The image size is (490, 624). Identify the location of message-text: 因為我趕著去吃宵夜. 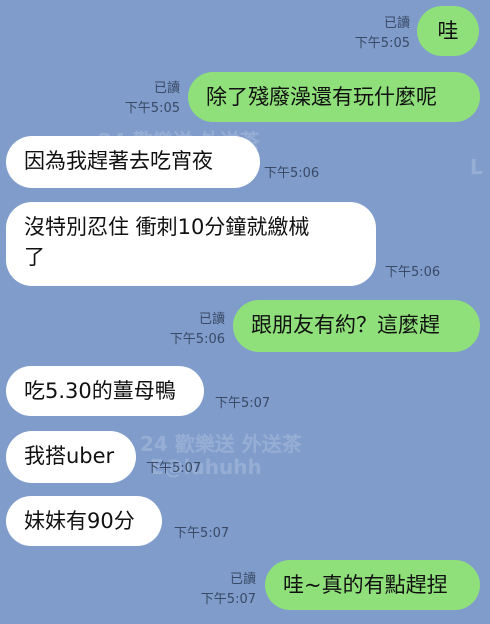
(118, 161).